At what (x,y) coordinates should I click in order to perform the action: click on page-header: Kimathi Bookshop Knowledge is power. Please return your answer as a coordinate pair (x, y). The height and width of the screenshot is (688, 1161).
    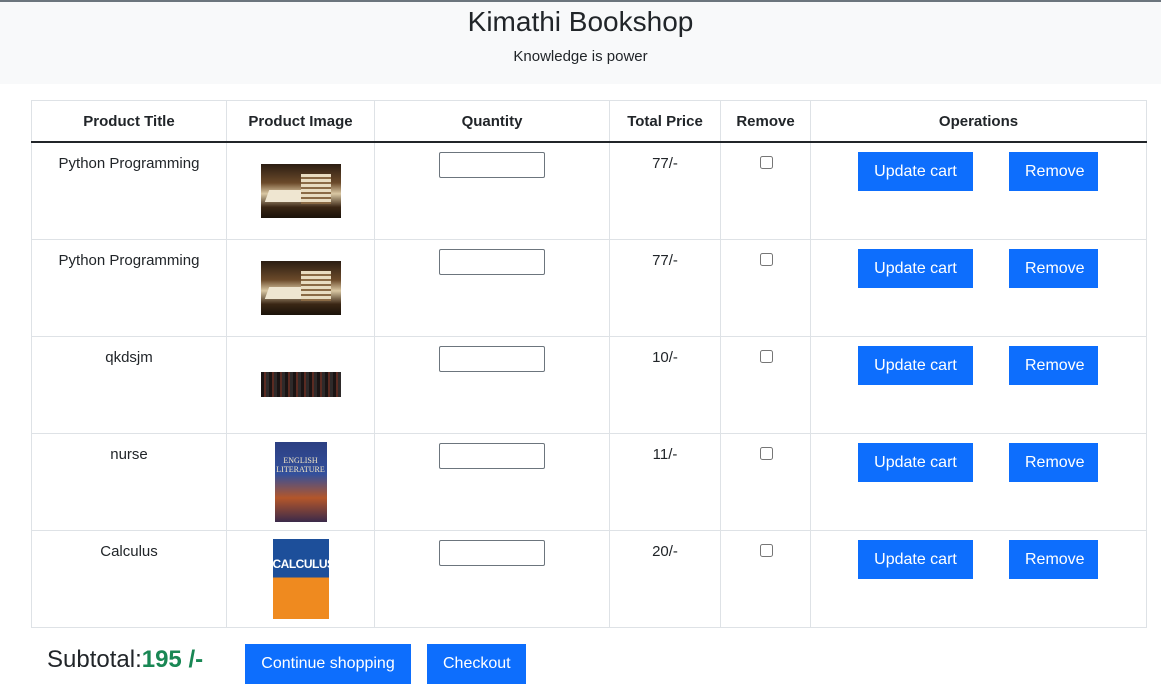
    Looking at the image, I should click on (580, 43).